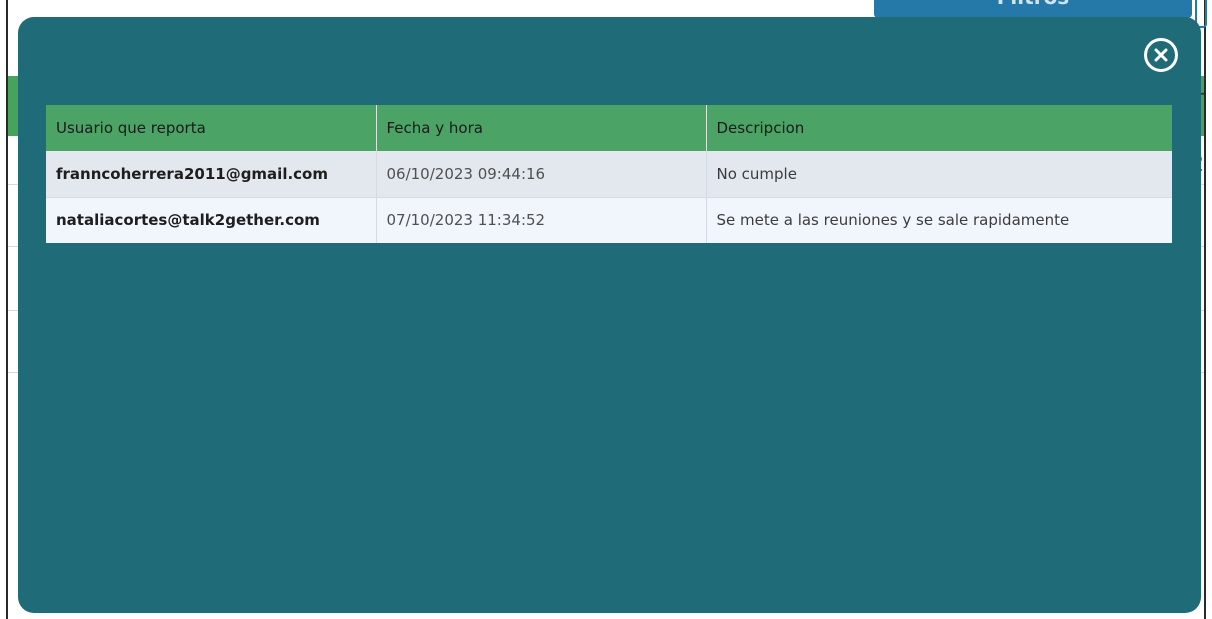  What do you see at coordinates (541, 174) in the screenshot?
I see `cell-datetime: 06/10/2023 09:44:16` at bounding box center [541, 174].